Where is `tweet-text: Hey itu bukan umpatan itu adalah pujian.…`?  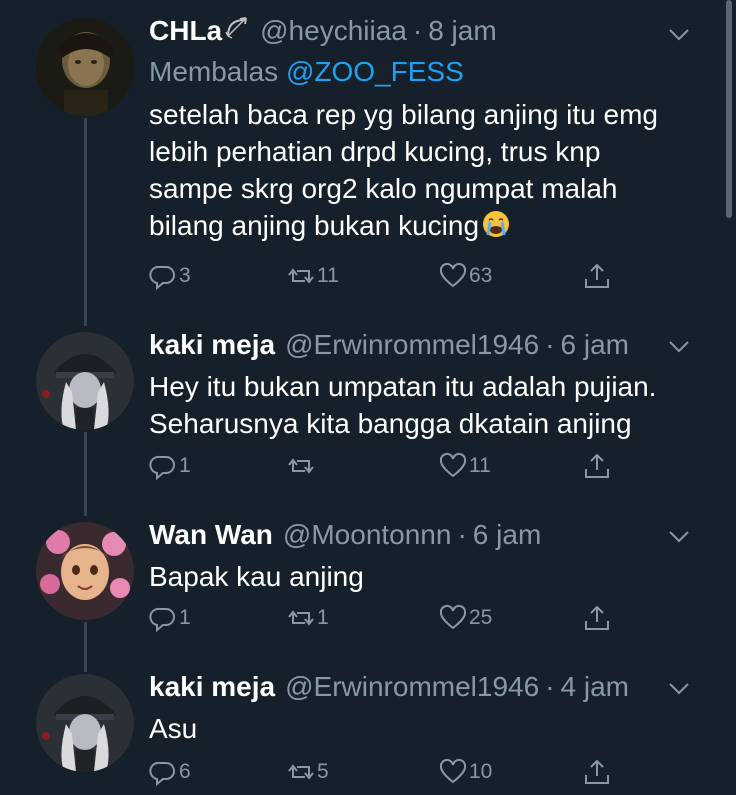 tweet-text: Hey itu bukan umpatan itu adalah pujian.… is located at coordinates (403, 405).